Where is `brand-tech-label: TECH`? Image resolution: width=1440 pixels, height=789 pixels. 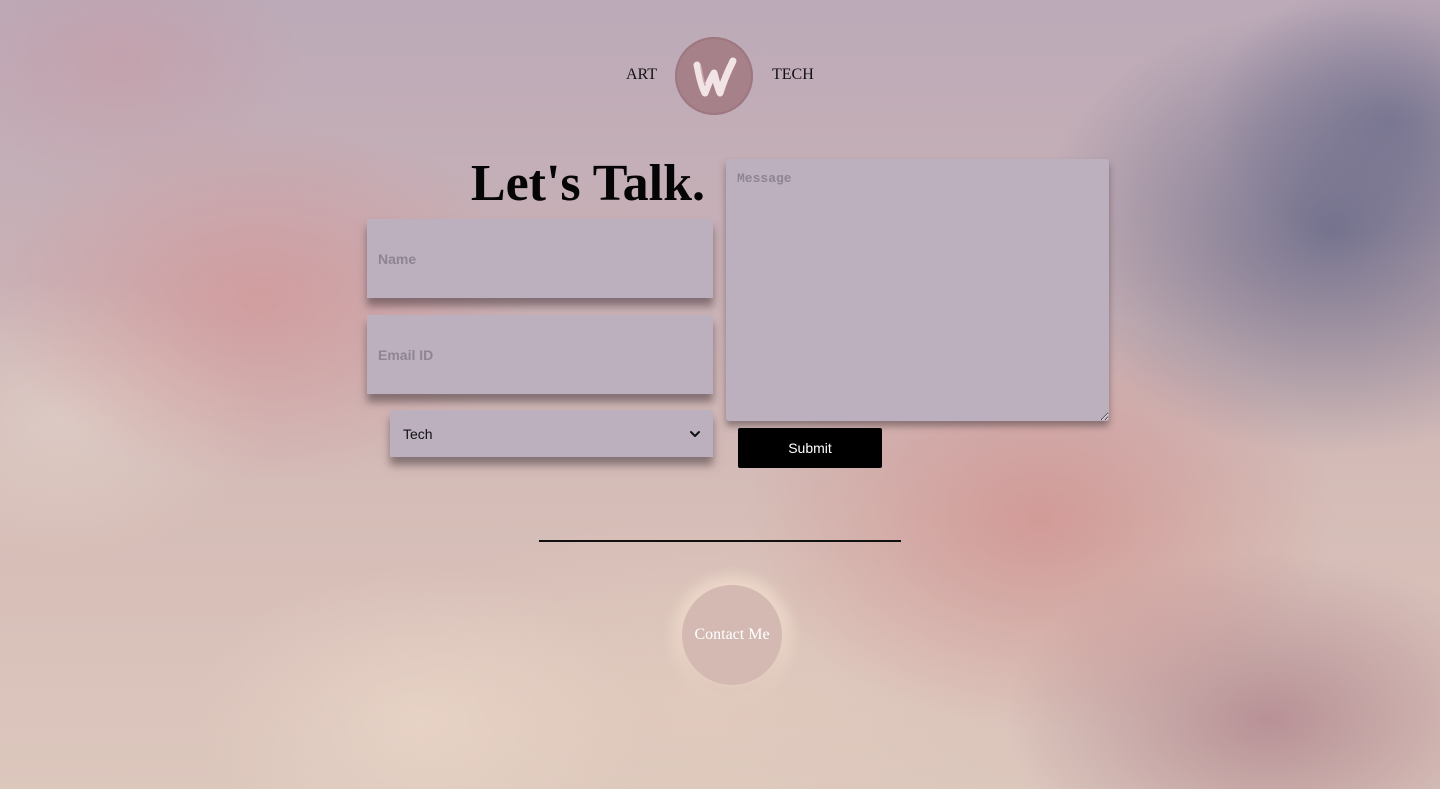 brand-tech-label: TECH is located at coordinates (793, 74).